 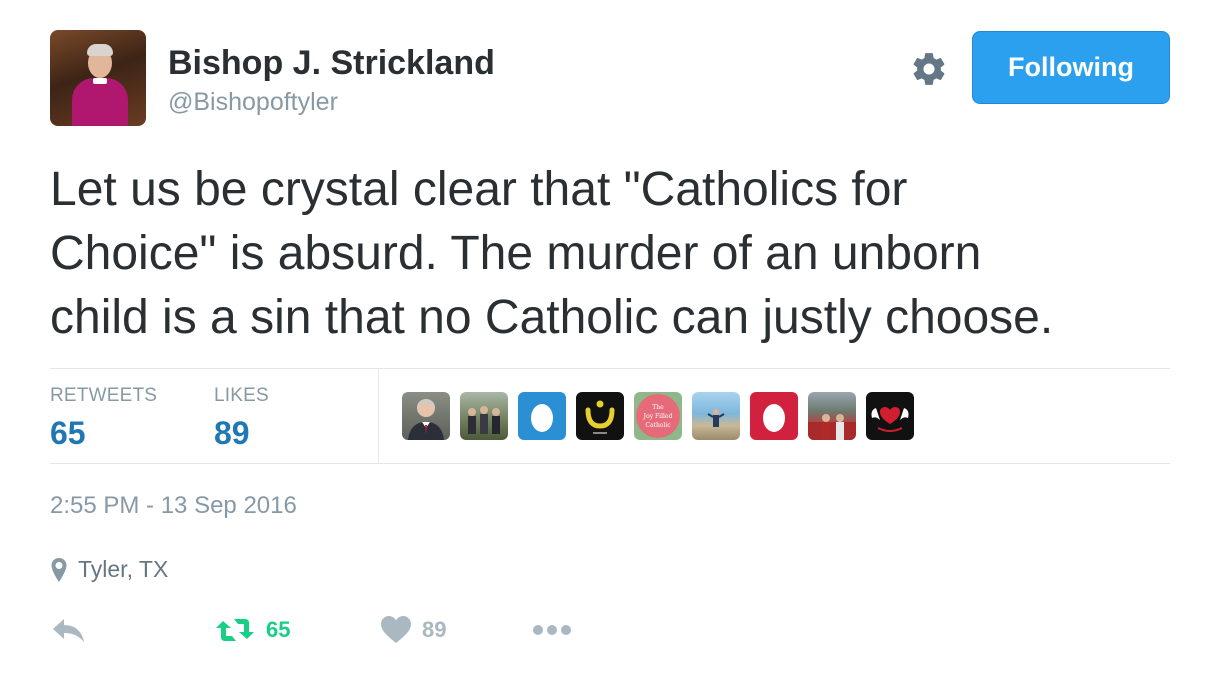 What do you see at coordinates (253, 102) in the screenshot?
I see `user-handle: @Bishopoftyler` at bounding box center [253, 102].